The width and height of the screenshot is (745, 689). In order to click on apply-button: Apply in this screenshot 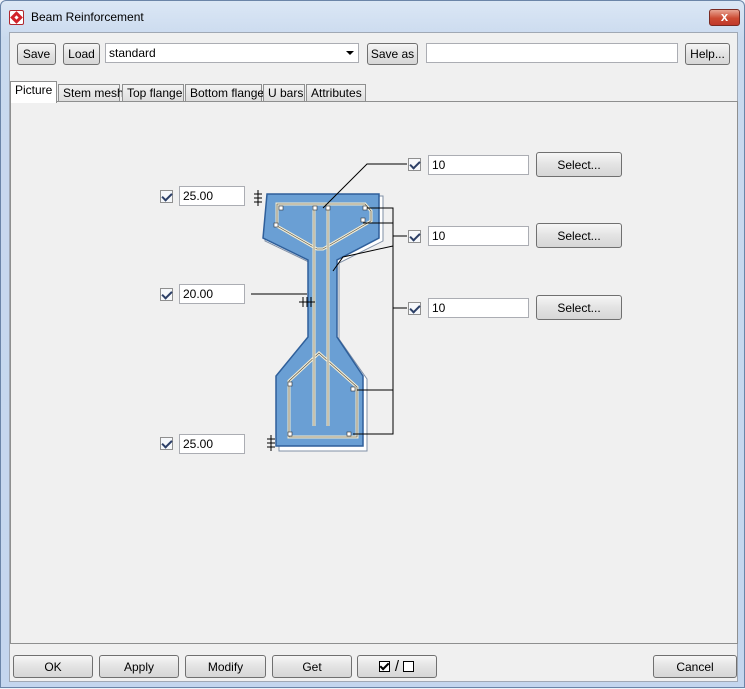, I will do `click(139, 666)`.